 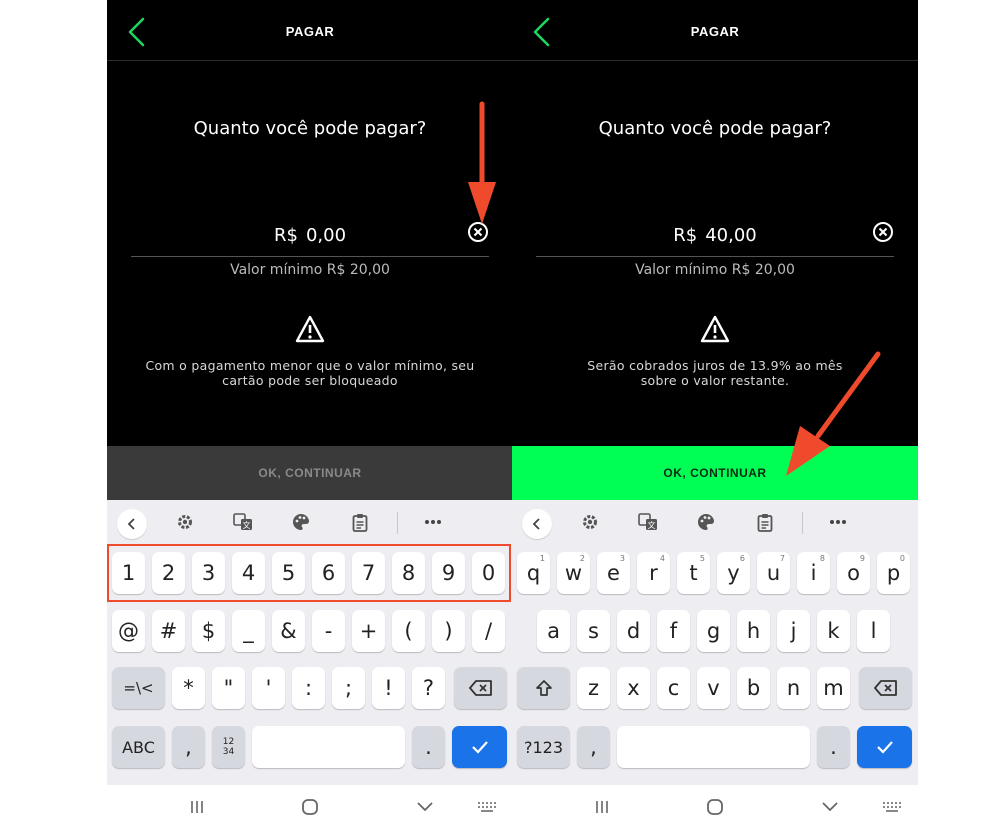 I want to click on symbol-key: -, so click(x=328, y=631).